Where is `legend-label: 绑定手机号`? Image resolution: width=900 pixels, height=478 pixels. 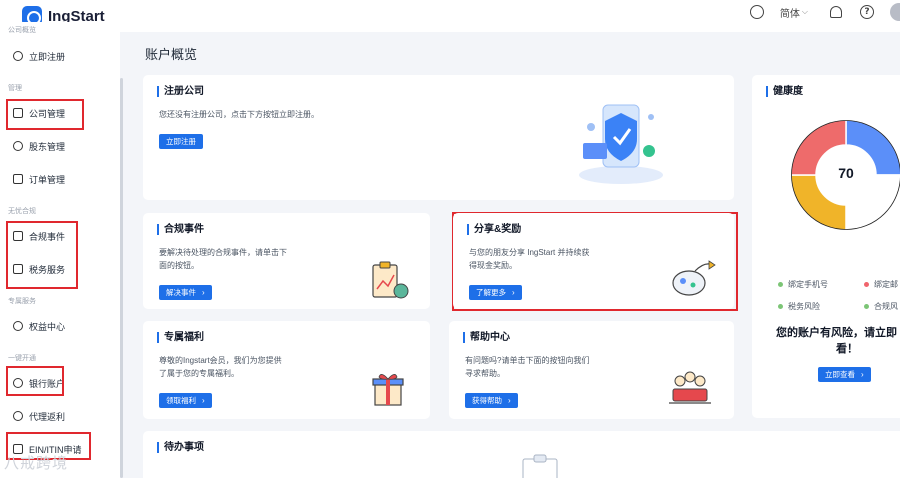
legend-label: 绑定手机号 is located at coordinates (808, 284).